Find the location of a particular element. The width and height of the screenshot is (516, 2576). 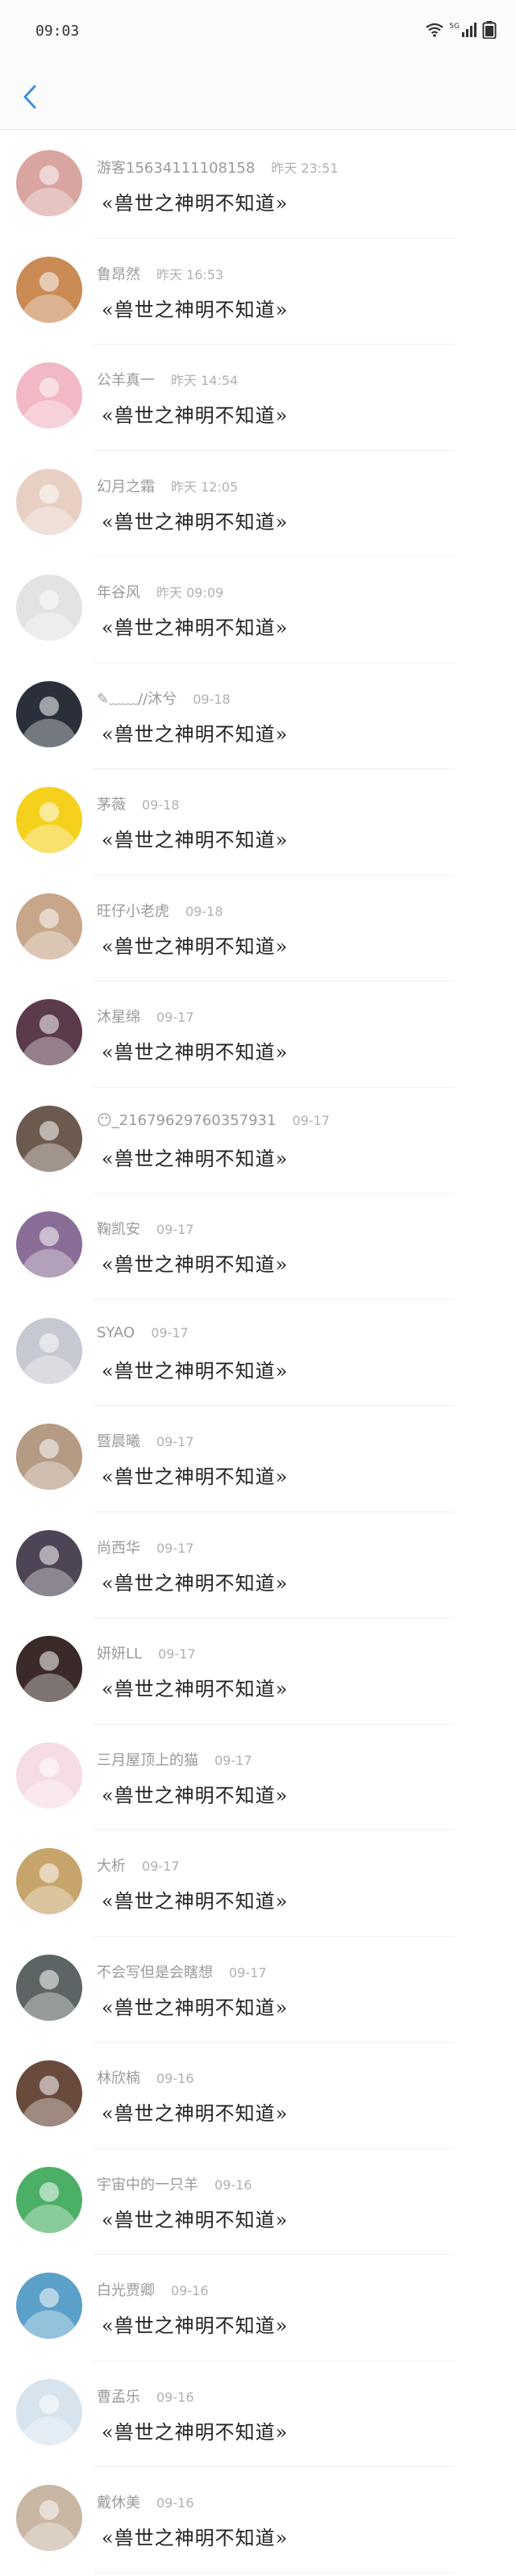

user-name: 不会写但是会瞎想 is located at coordinates (155, 1971).